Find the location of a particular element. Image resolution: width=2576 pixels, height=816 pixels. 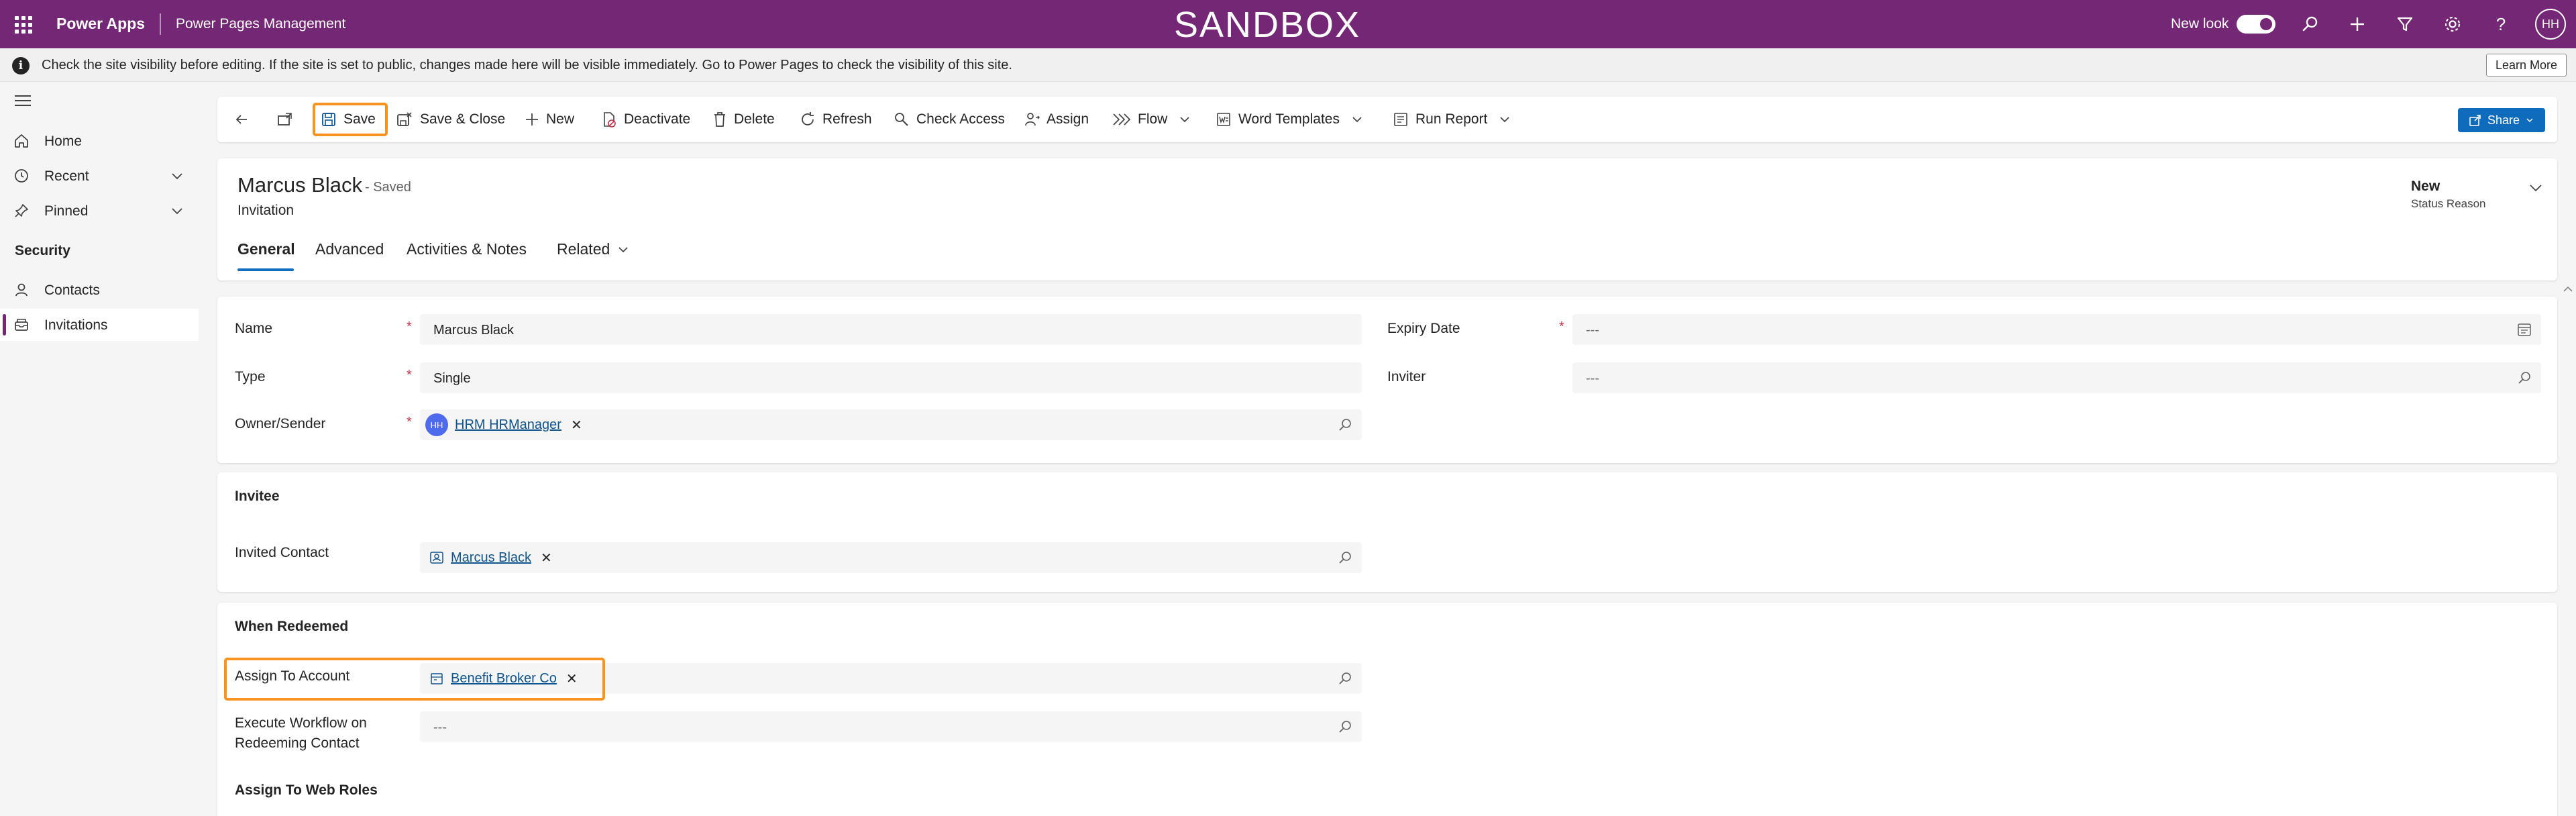

header-divider is located at coordinates (160, 24).